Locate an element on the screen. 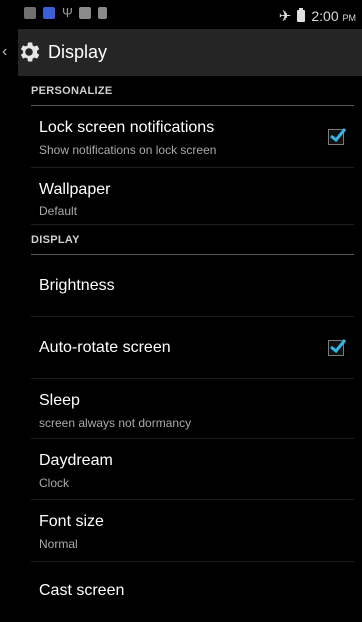  daydream-title: Daydream is located at coordinates (76, 460).